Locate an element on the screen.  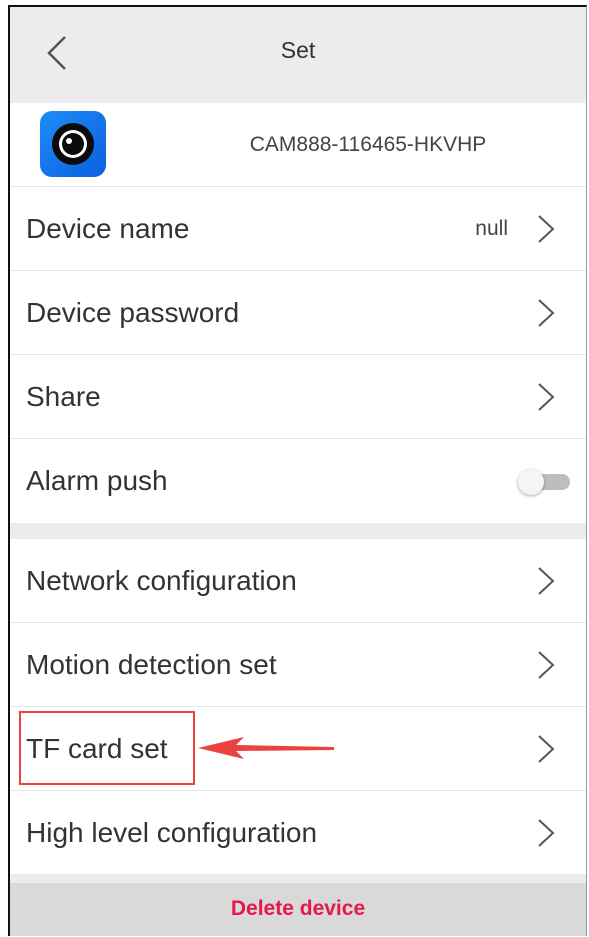
network-configuration-row: Network configuration is located at coordinates (298, 581).